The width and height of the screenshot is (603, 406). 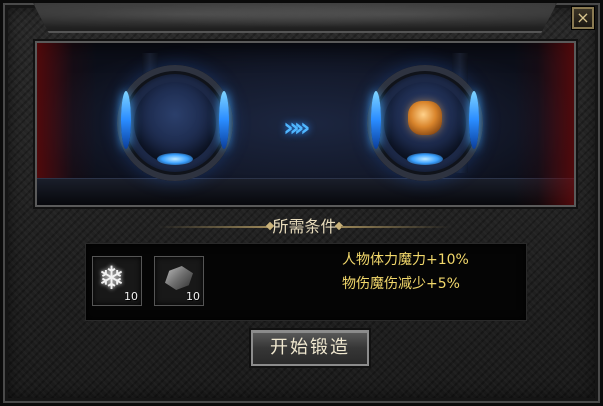 What do you see at coordinates (306, 282) in the screenshot?
I see `requirements-panel: ❄ 10 10 人物体力魔力+10% 物伤魔伤减少+5%` at bounding box center [306, 282].